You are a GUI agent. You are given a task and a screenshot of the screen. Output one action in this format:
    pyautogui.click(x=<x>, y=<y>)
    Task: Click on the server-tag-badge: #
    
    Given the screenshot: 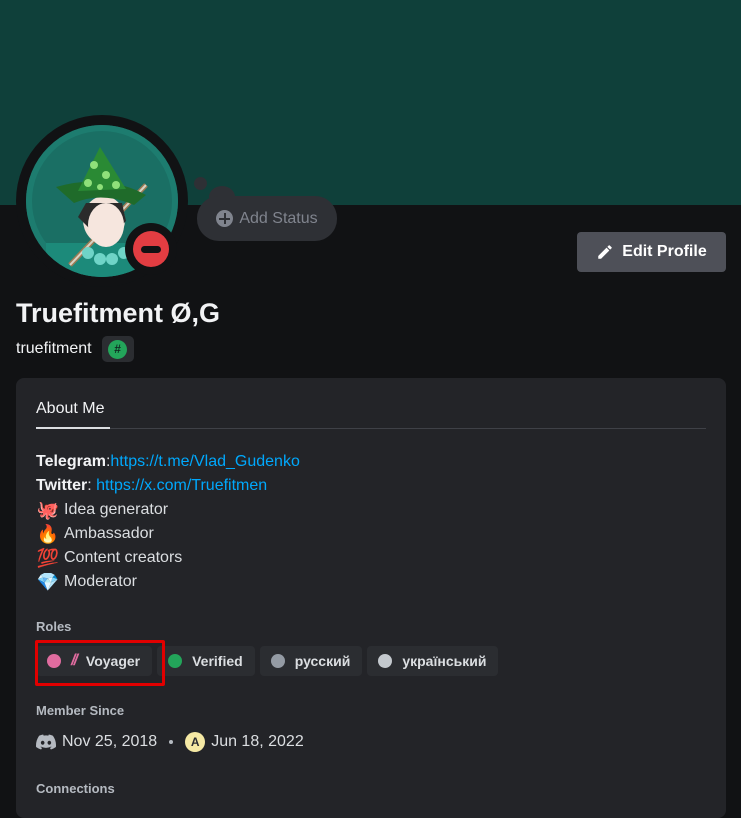 What is the action you would take?
    pyautogui.click(x=117, y=349)
    